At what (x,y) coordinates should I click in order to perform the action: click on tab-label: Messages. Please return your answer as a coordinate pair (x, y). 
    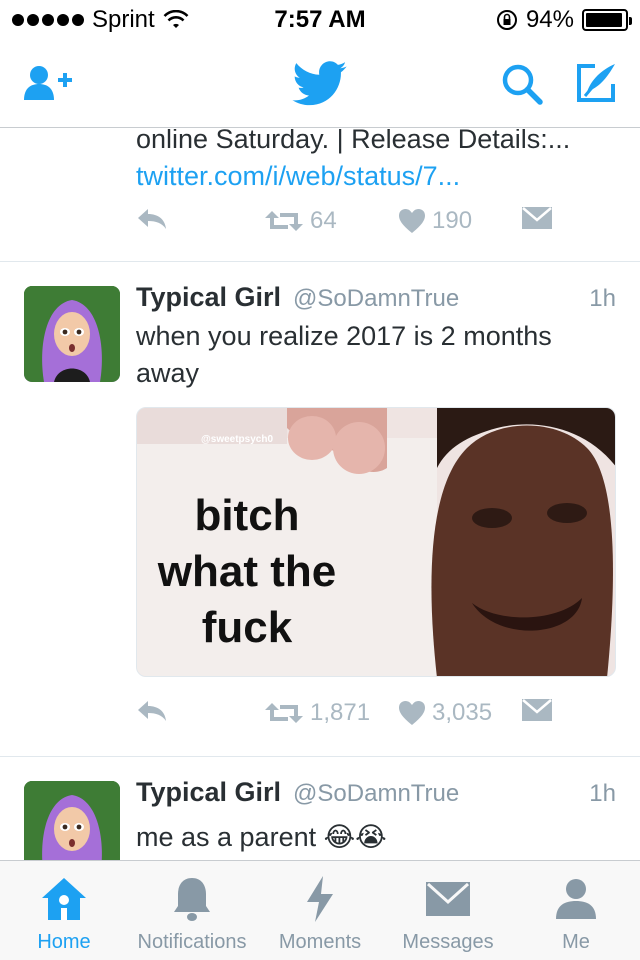
    Looking at the image, I should click on (448, 942).